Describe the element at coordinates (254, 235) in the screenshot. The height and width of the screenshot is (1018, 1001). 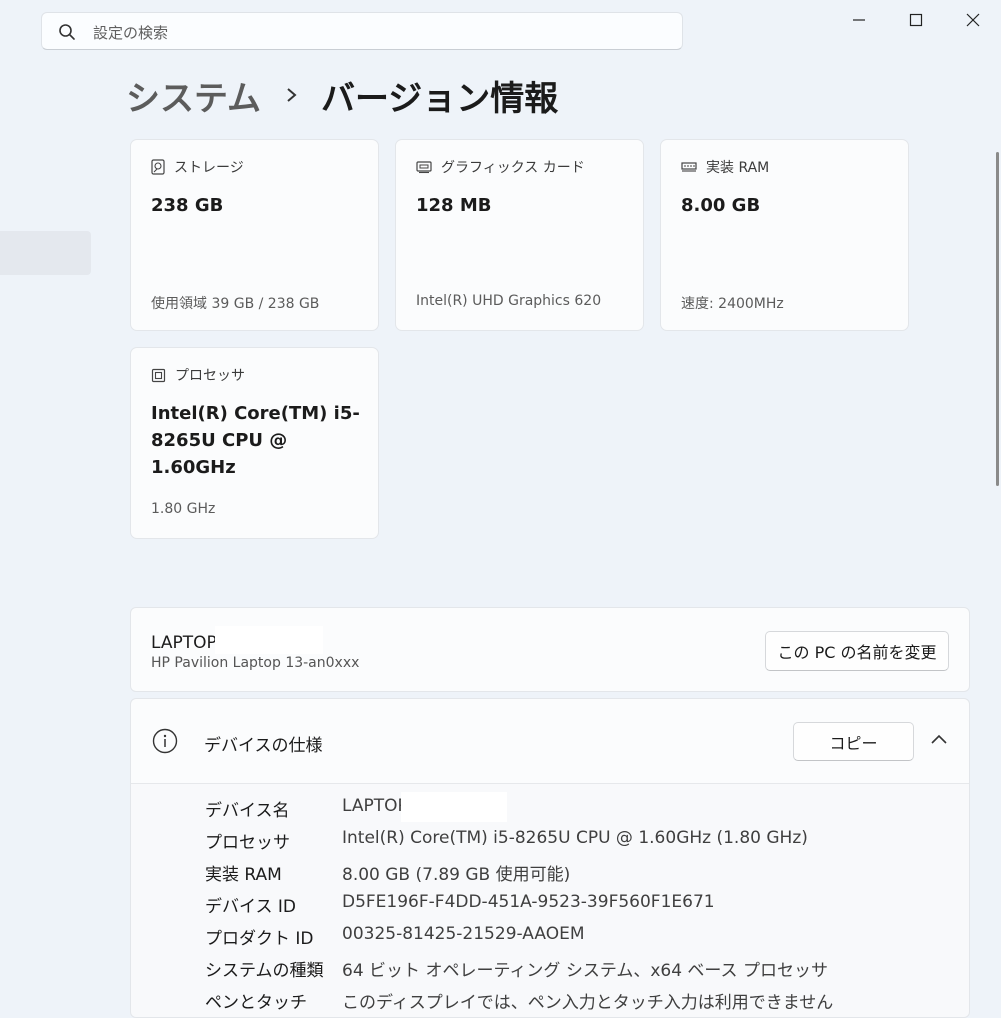
I see `storage-card: ストレージ 238 GB 使用領域 39 GB / 238 GB` at that location.